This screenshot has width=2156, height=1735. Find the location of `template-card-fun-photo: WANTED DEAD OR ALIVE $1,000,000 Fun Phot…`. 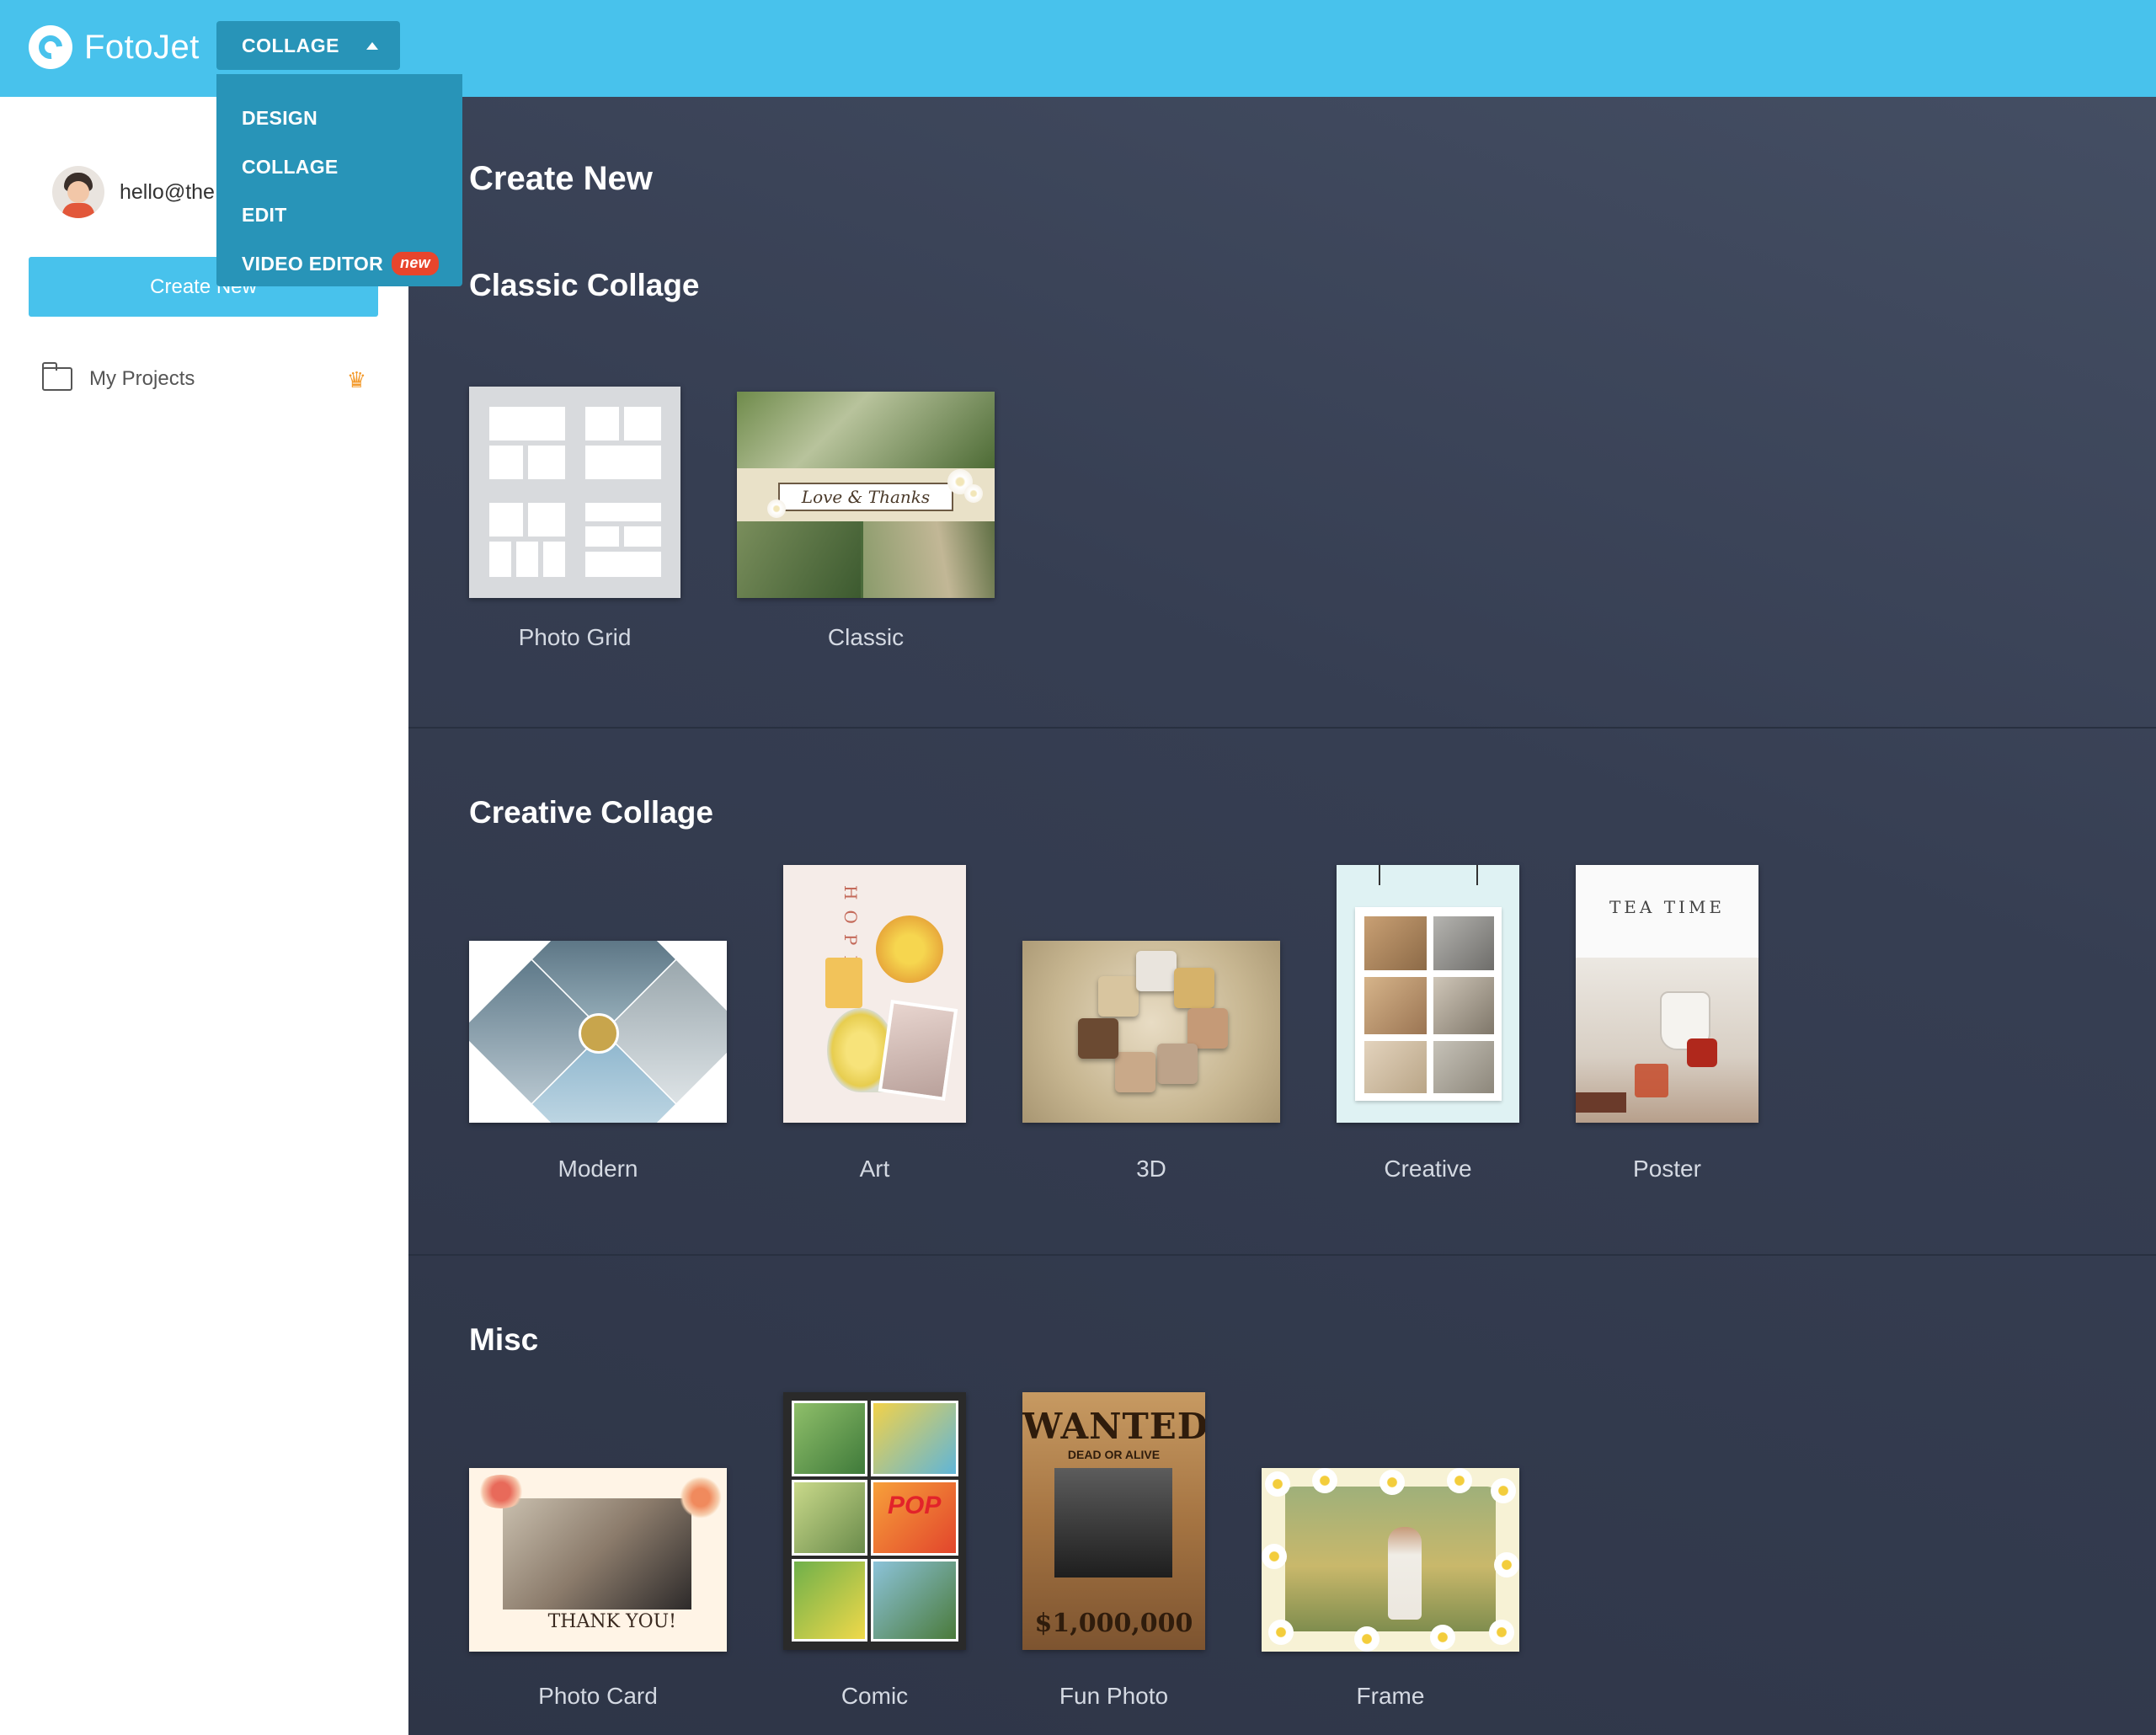

template-card-fun-photo: WANTED DEAD OR ALIVE $1,000,000 Fun Phot… is located at coordinates (1113, 1563).